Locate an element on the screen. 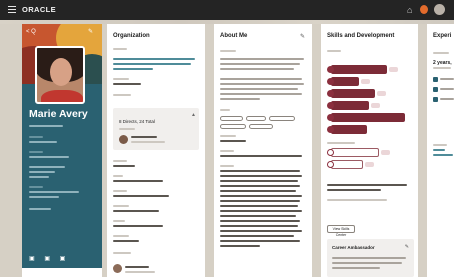 This screenshot has height=277, width=454. experience-card: Experi 2 years, is located at coordinates (440, 150).